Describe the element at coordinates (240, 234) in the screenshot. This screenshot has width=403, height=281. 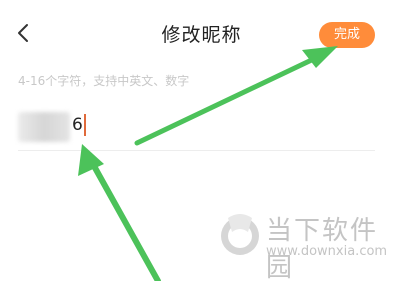
I see `downxia-logo-icon` at that location.